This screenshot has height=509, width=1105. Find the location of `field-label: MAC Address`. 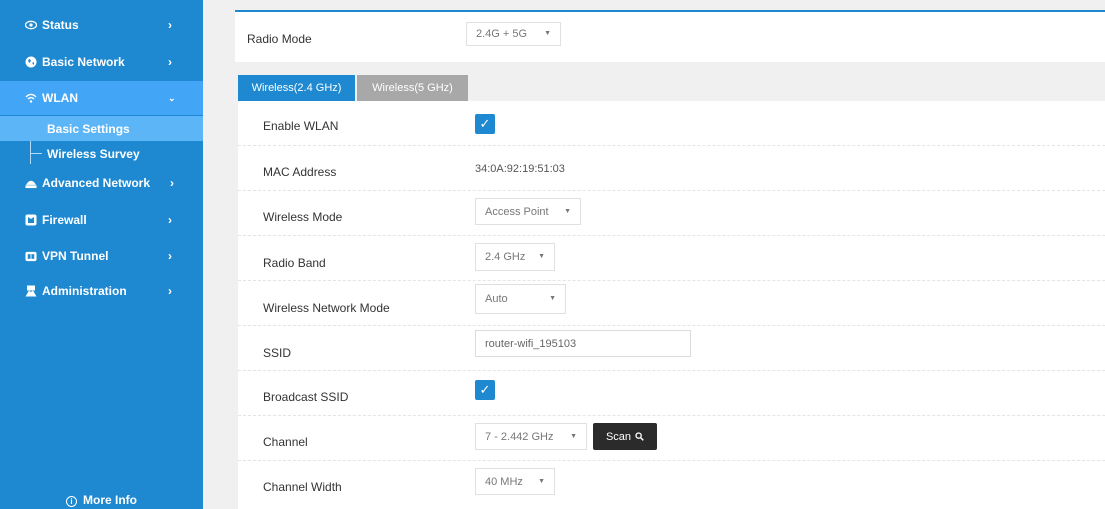

field-label: MAC Address is located at coordinates (300, 172).